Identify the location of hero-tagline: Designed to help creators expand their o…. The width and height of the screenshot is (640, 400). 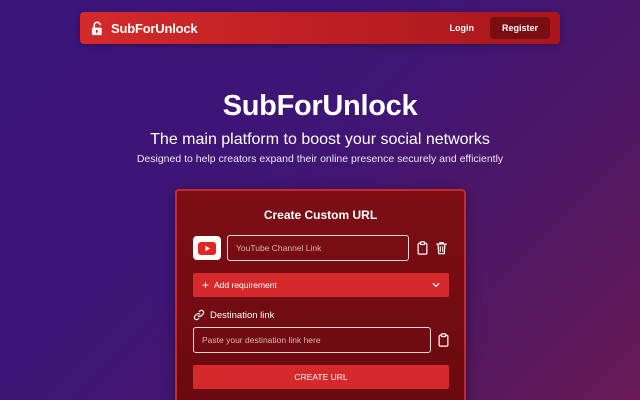
(320, 159).